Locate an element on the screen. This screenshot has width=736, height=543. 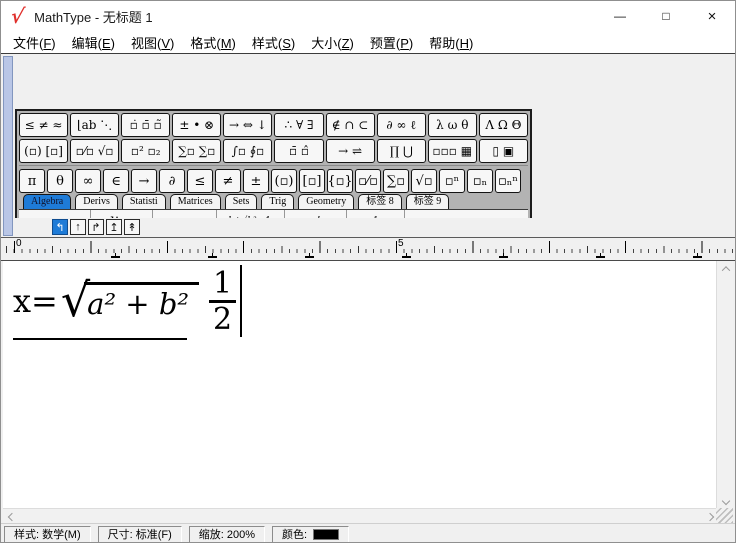
quick-symbol-button-13: ▫⁄▫ is located at coordinates (368, 181).